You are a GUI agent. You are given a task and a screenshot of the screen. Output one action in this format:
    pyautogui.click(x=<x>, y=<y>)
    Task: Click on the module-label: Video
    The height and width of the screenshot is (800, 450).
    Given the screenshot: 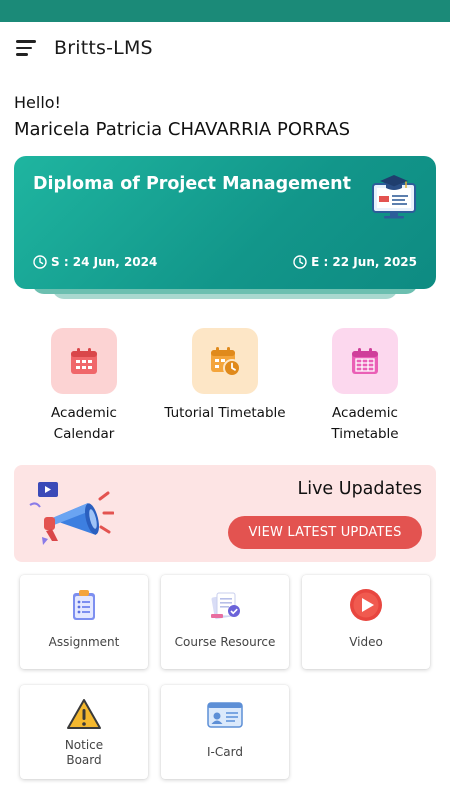 What is the action you would take?
    pyautogui.click(x=366, y=642)
    